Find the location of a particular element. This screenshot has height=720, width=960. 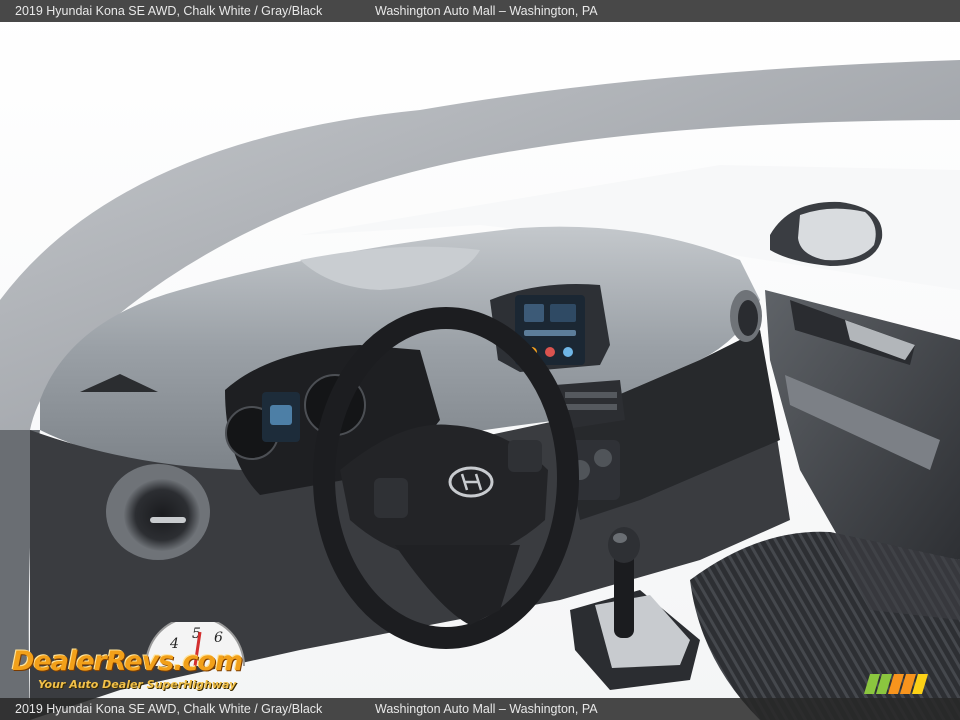

left-air-vent is located at coordinates (158, 512).